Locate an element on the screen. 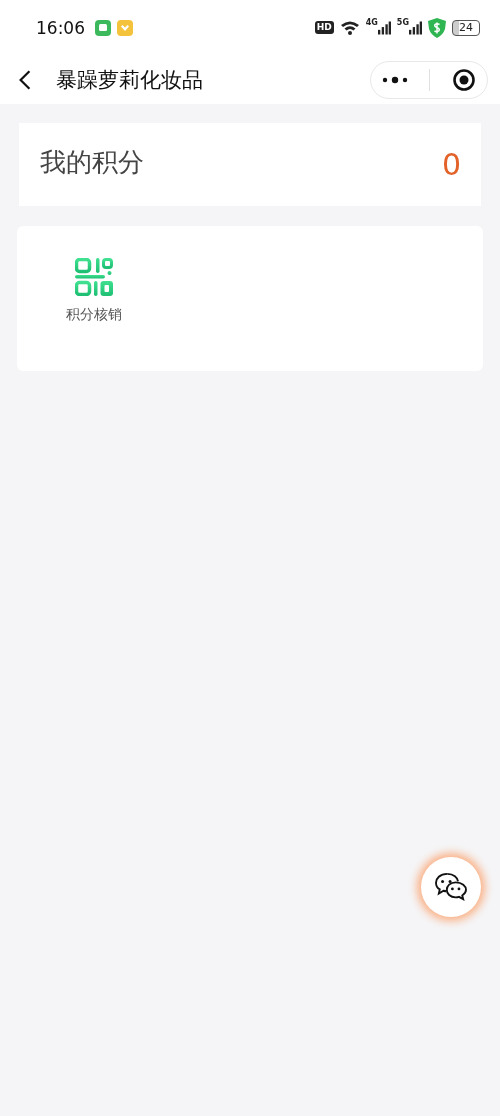 The image size is (500, 1116). hd-badge: HD is located at coordinates (324, 27).